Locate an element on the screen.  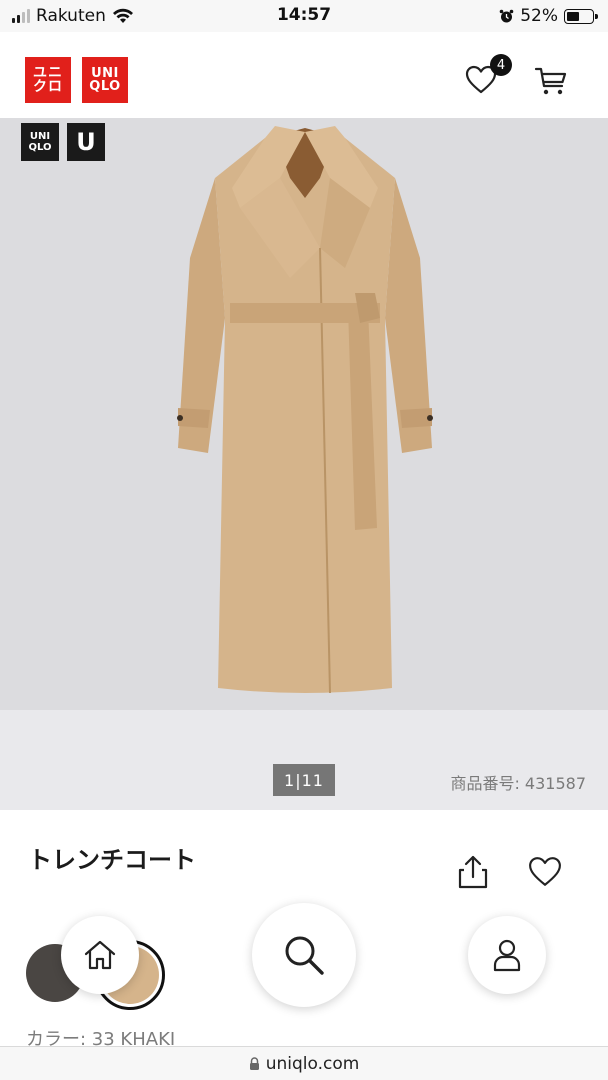
heart-icon is located at coordinates (545, 871).